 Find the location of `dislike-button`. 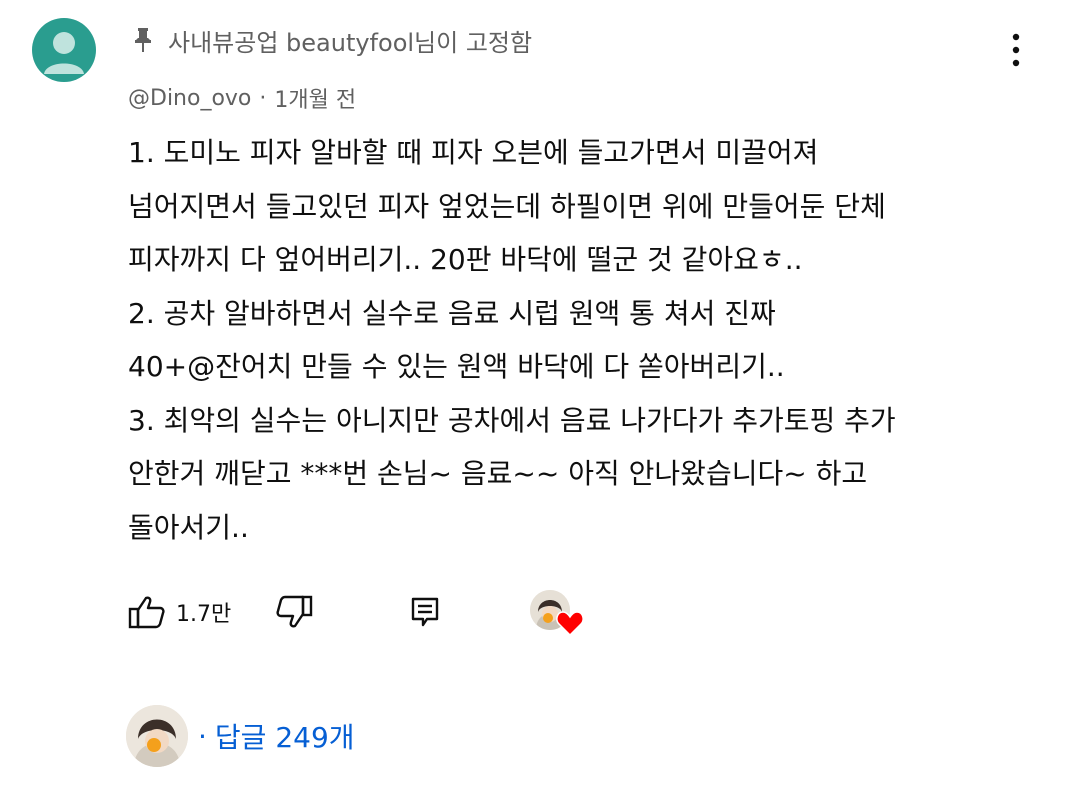

dislike-button is located at coordinates (294, 612).